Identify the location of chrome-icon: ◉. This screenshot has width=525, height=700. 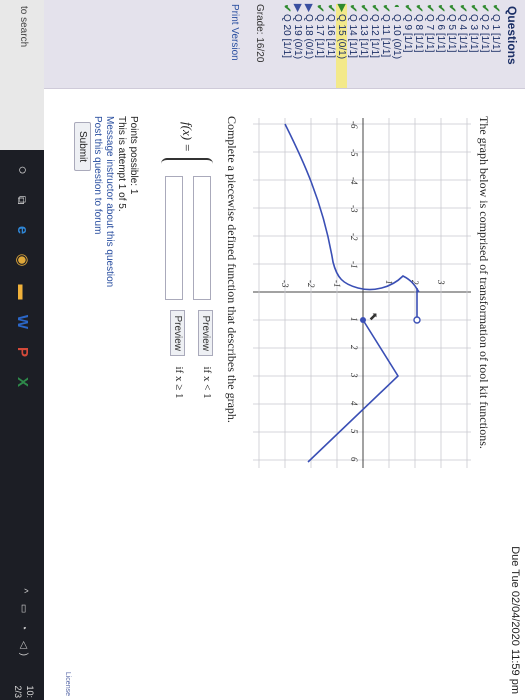
(22, 260).